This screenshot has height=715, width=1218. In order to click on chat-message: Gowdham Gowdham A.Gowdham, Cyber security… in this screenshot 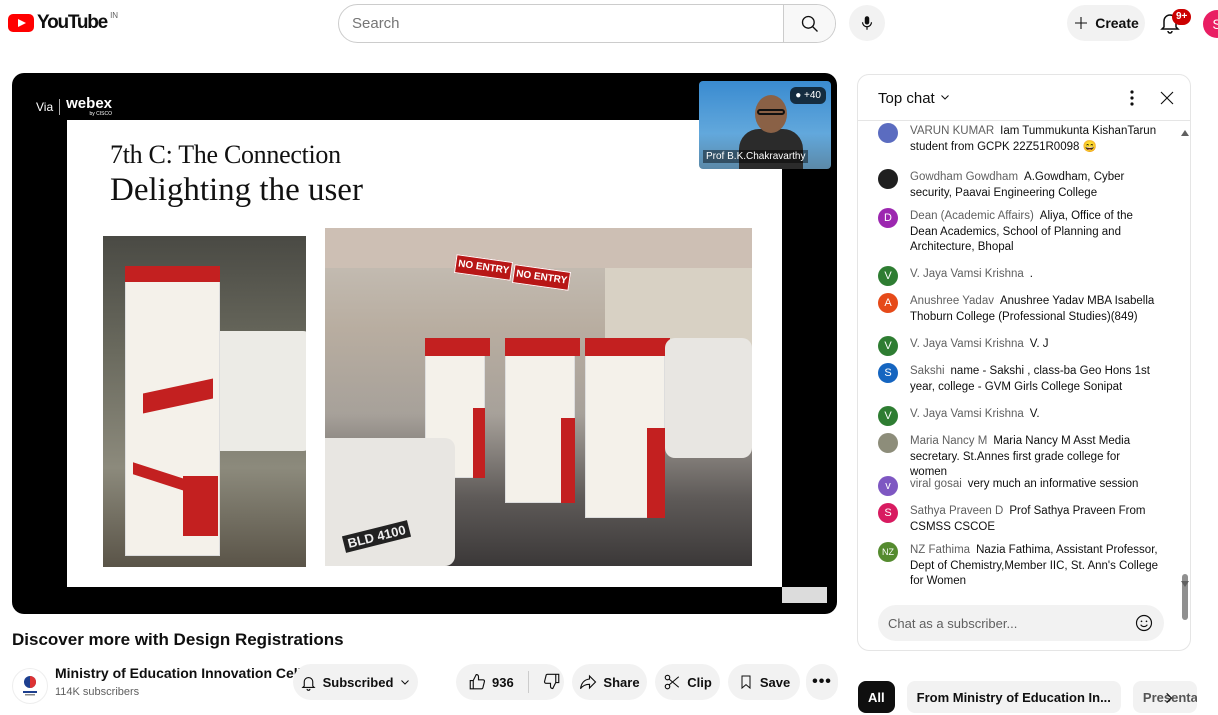, I will do `click(1023, 185)`.